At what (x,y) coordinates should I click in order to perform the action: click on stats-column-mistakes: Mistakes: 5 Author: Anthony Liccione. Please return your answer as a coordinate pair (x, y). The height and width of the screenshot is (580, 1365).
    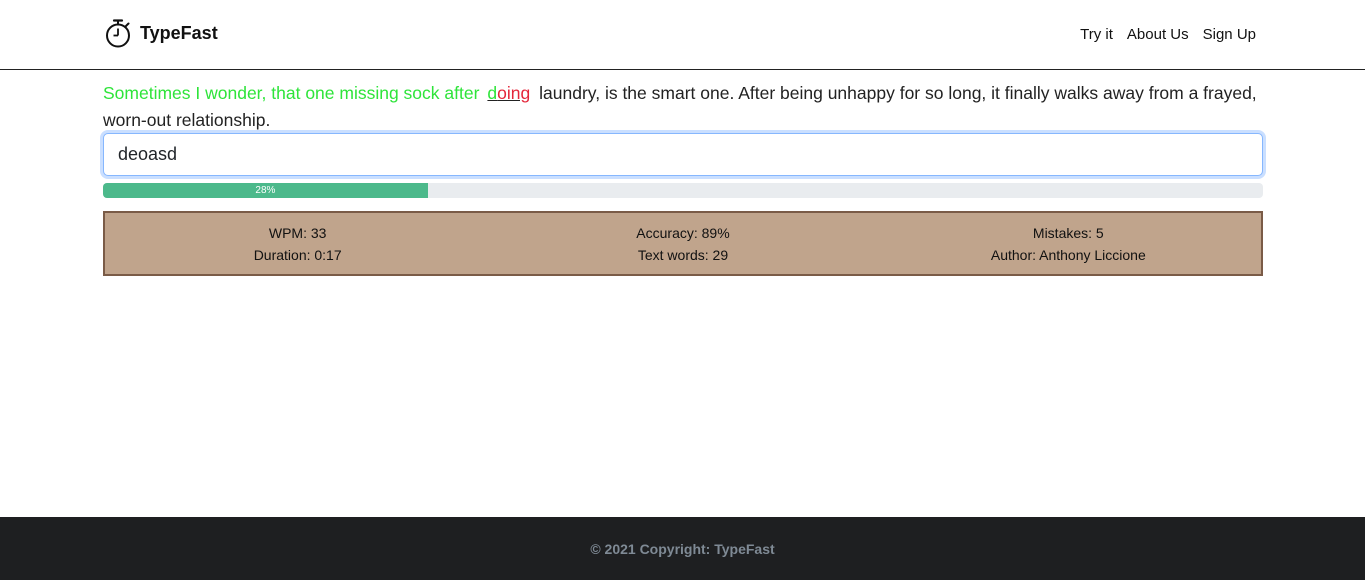
    Looking at the image, I should click on (1068, 243).